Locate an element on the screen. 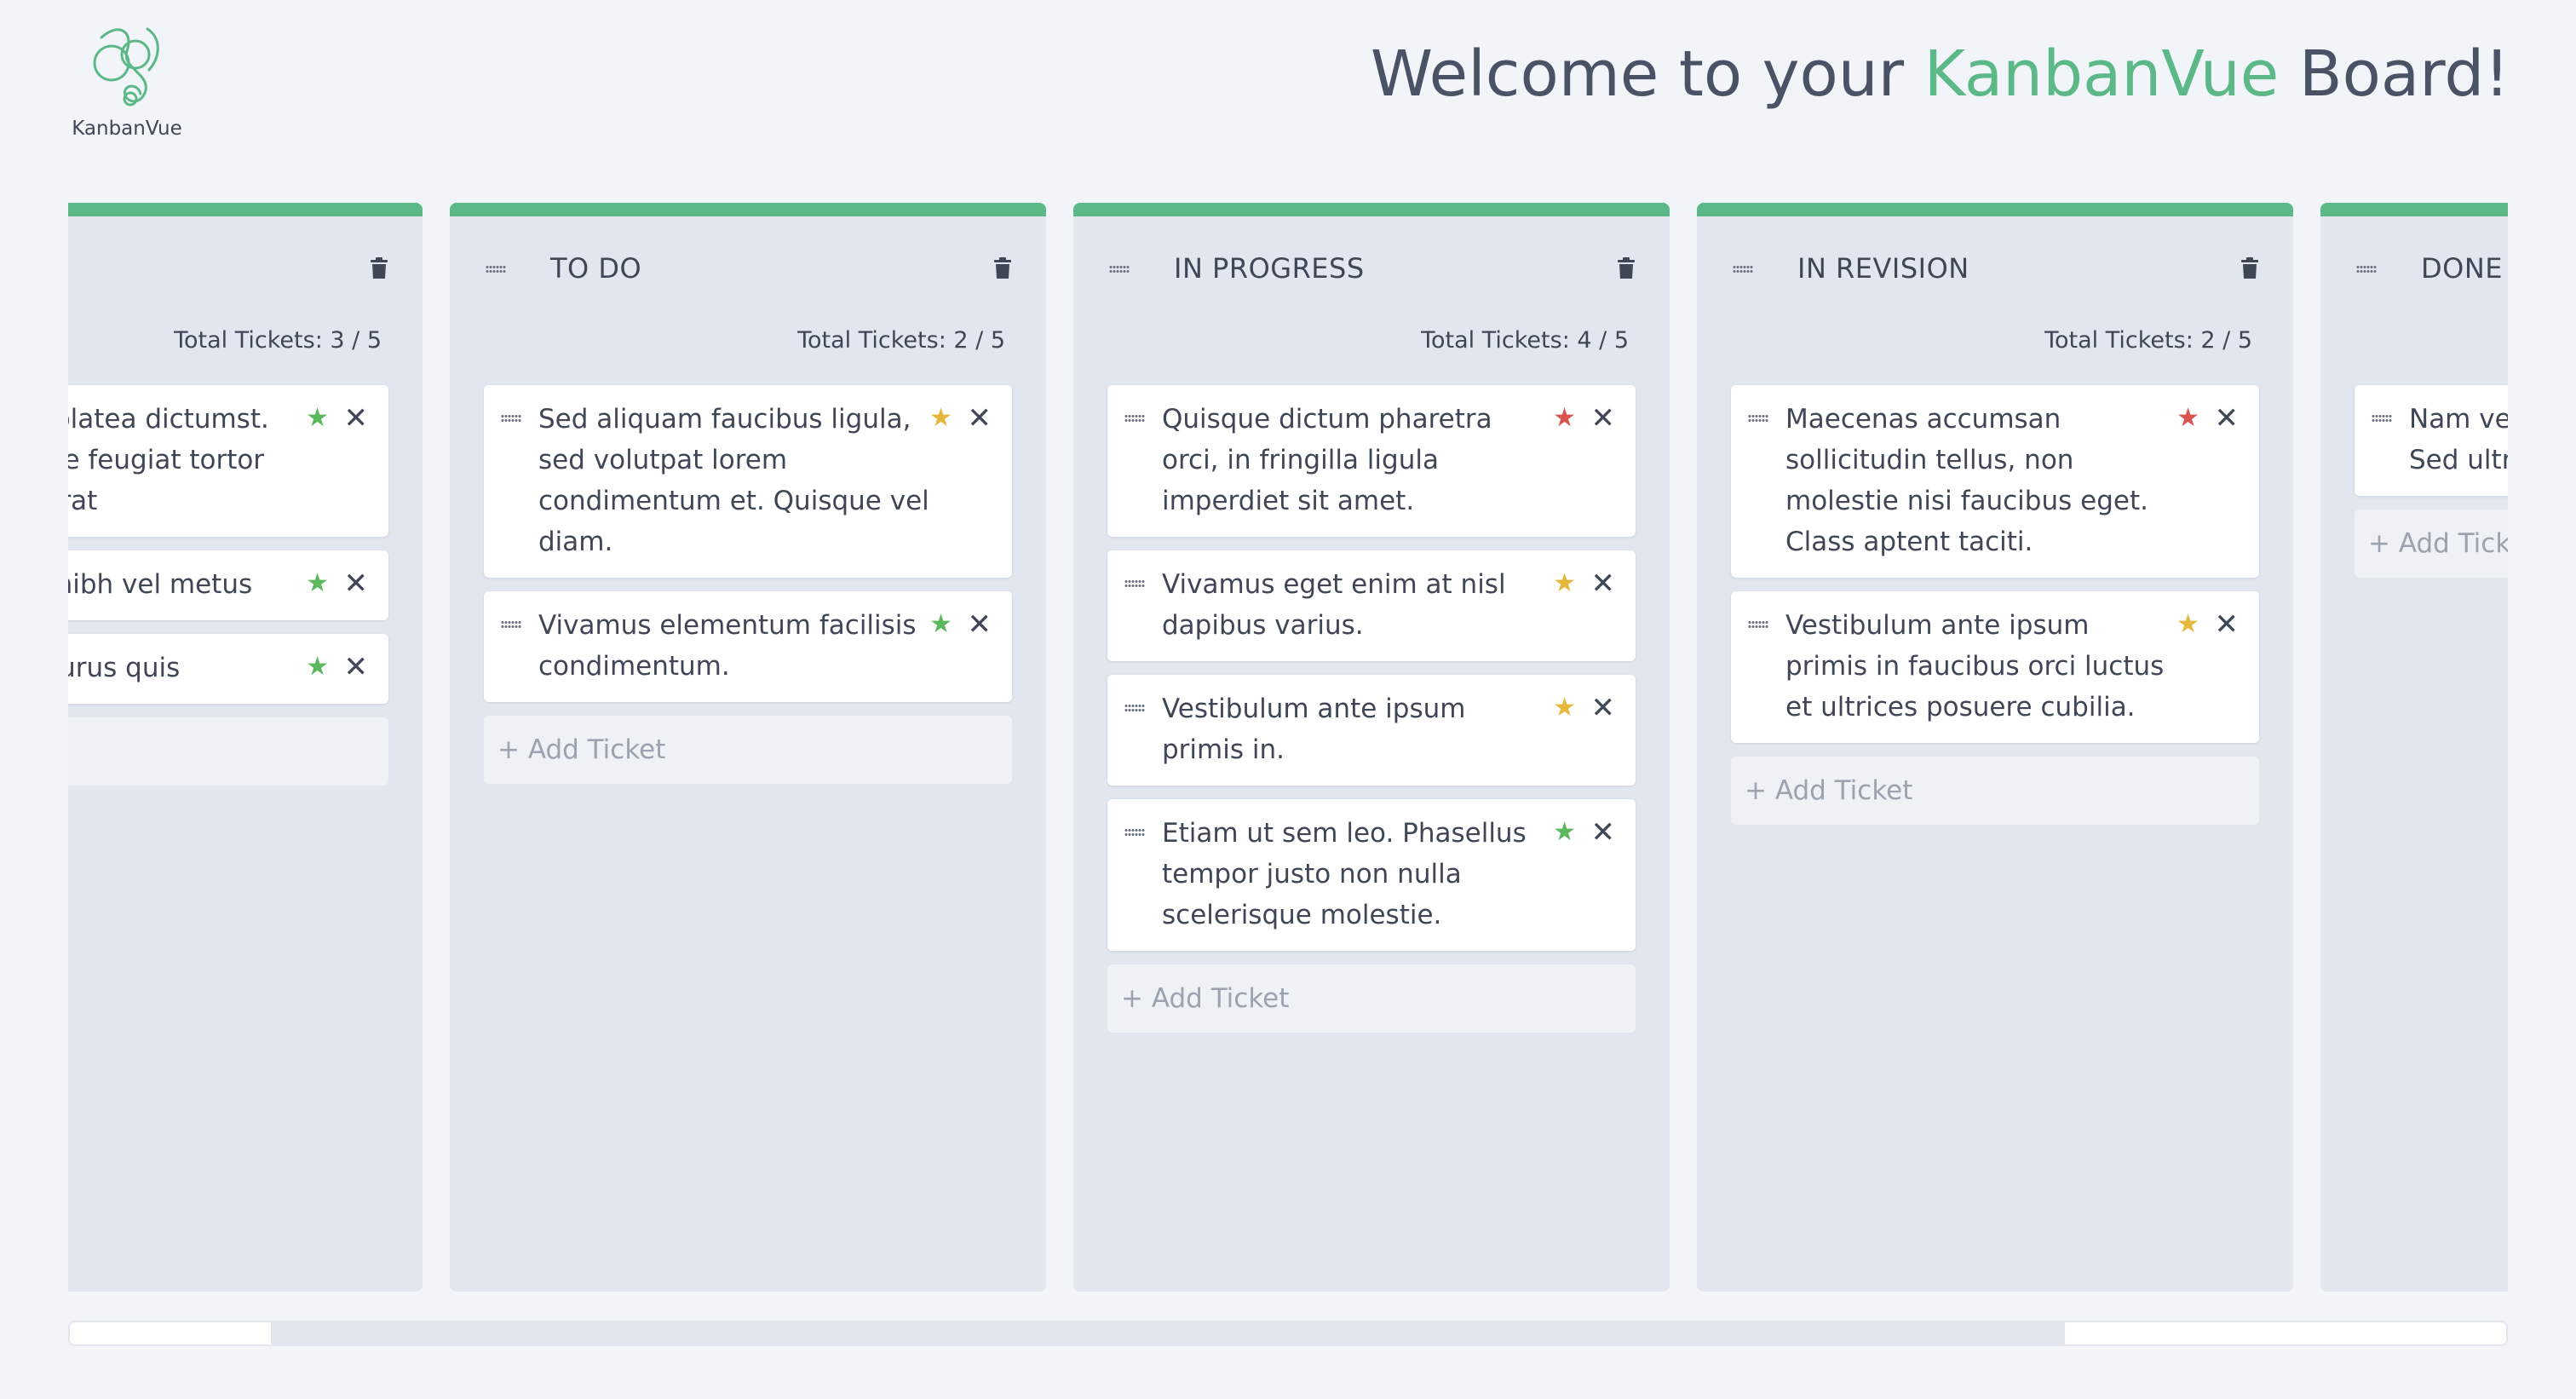  column-header: IN PROGRESS is located at coordinates (1372, 269).